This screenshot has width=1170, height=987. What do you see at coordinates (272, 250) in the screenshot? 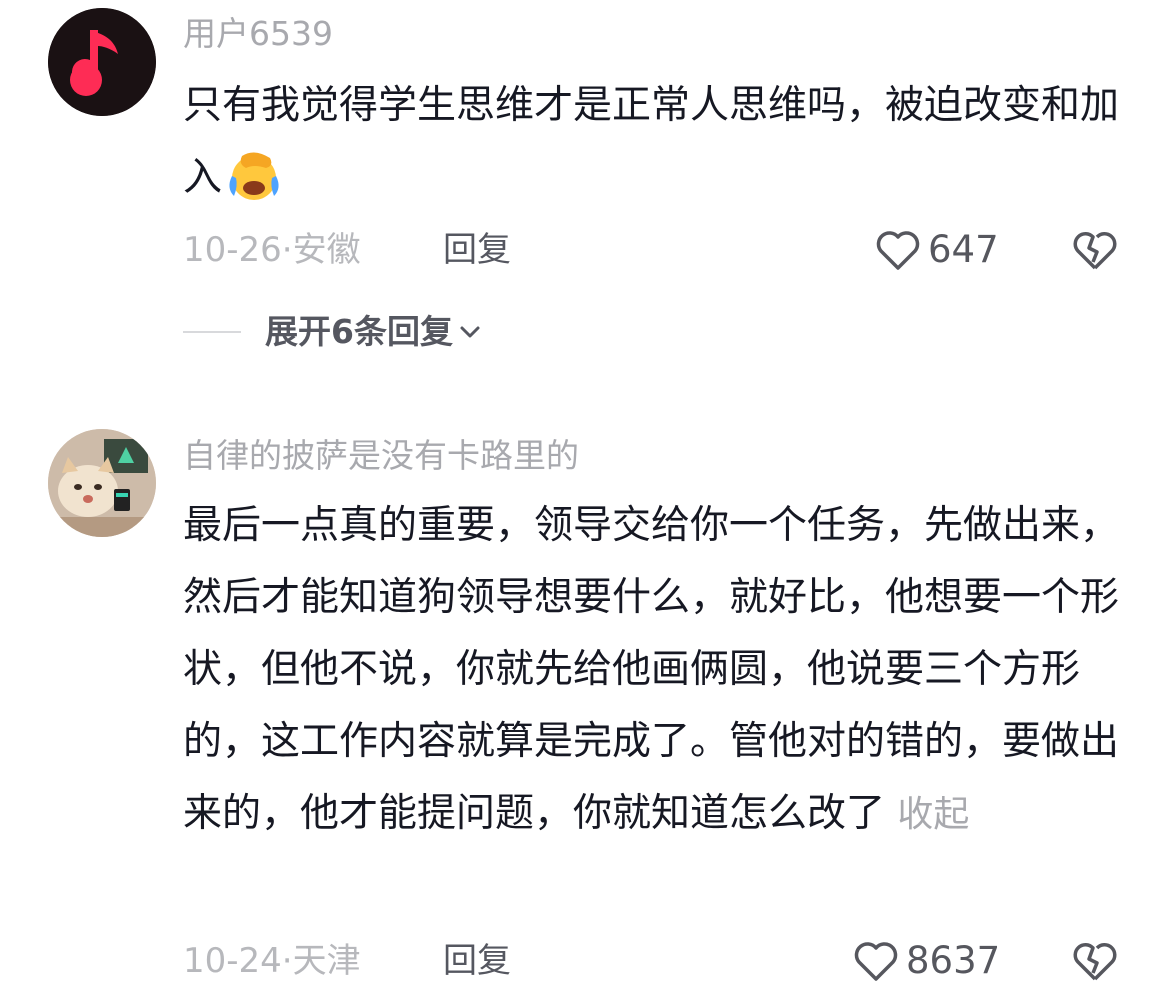
I see `date-location: 10-26·安徽` at bounding box center [272, 250].